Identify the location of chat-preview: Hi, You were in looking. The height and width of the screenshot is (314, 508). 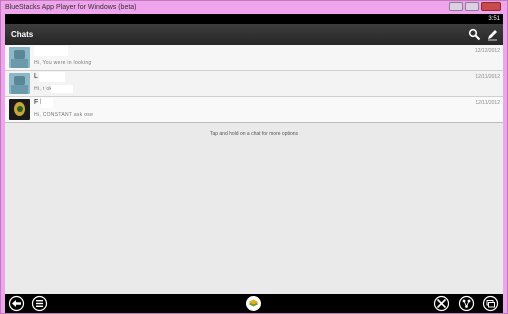
(63, 63).